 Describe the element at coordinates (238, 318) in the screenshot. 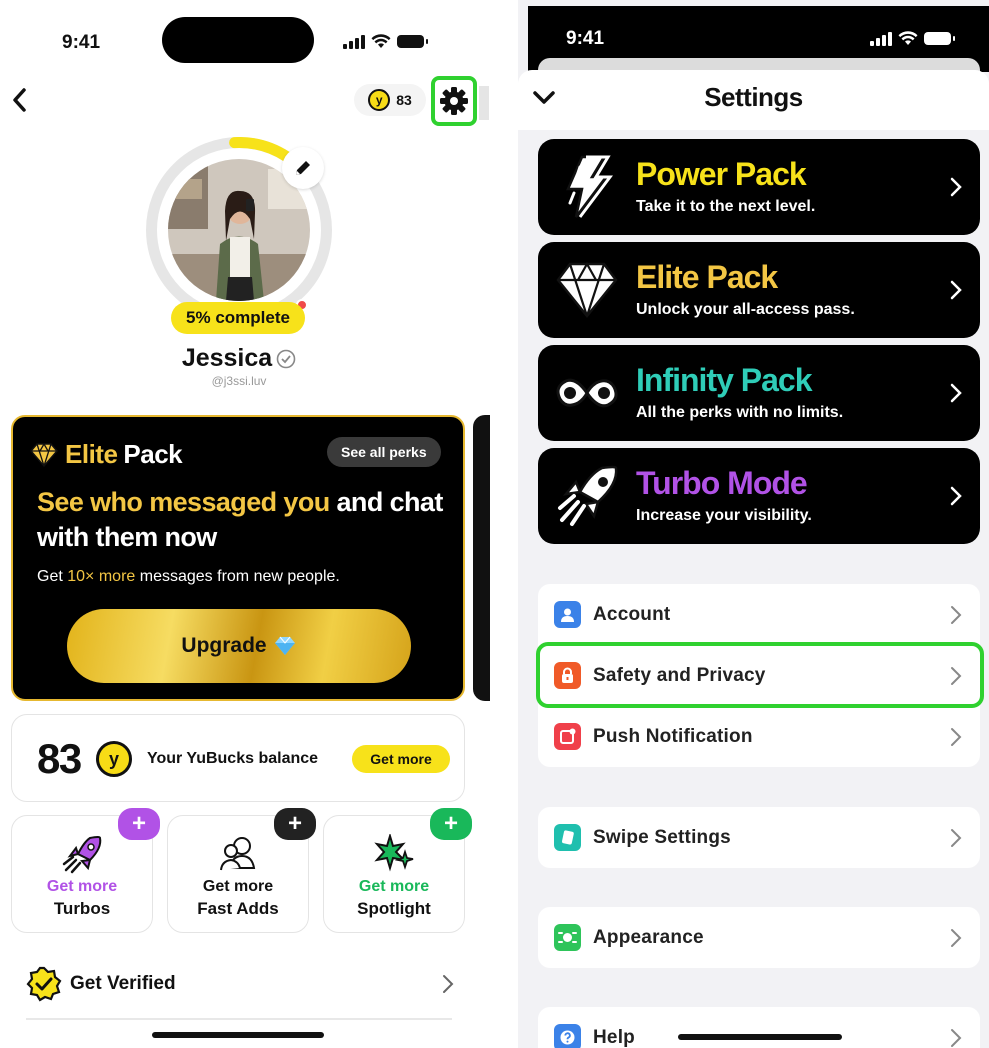

I see `profile-completion-badge: 5% complete` at that location.